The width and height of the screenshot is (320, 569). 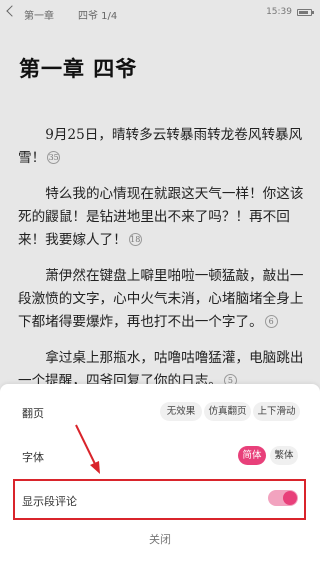 What do you see at coordinates (271, 321) in the screenshot?
I see `comment-count-badge: 6` at bounding box center [271, 321].